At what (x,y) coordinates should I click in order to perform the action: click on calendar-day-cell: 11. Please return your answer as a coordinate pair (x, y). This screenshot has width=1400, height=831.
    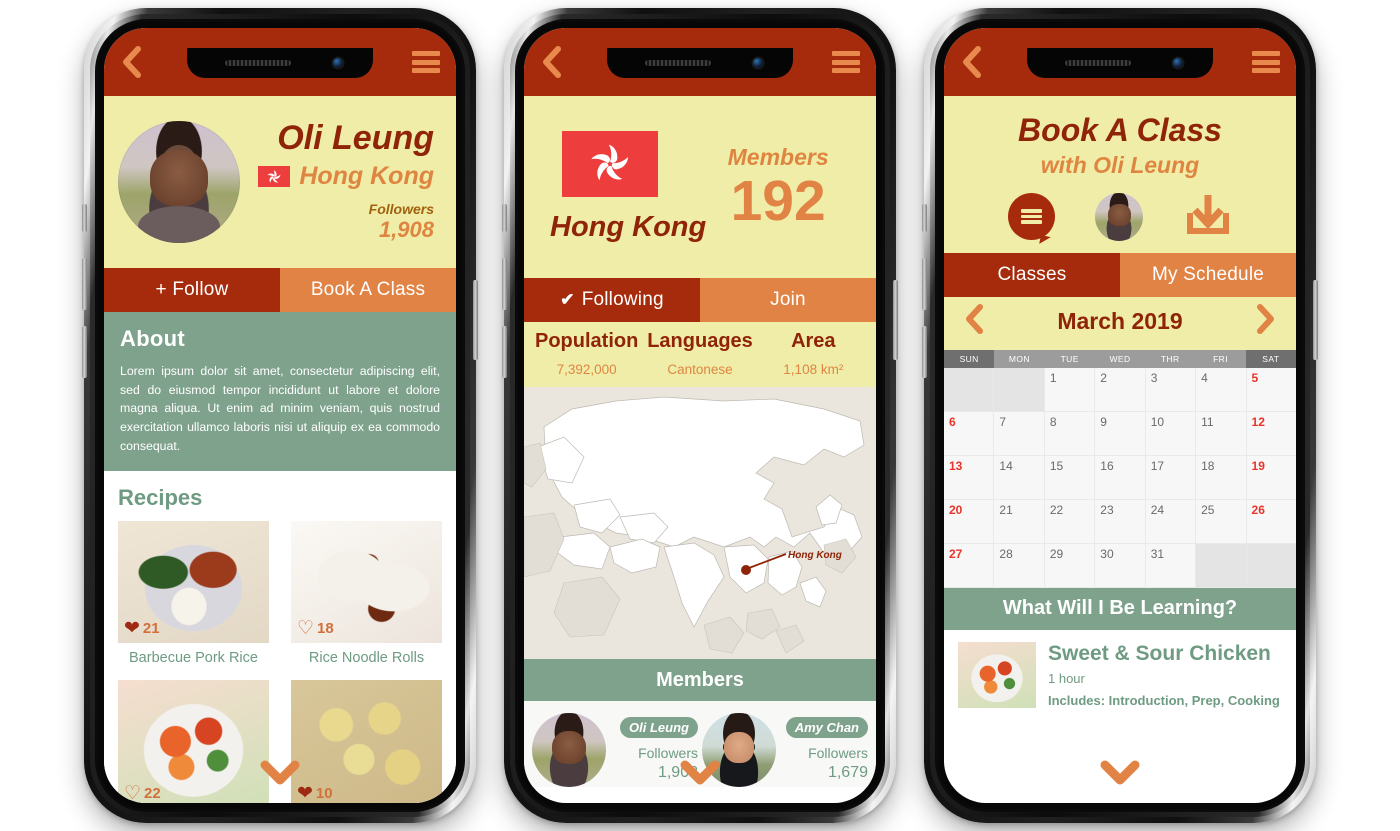
    Looking at the image, I should click on (1221, 433).